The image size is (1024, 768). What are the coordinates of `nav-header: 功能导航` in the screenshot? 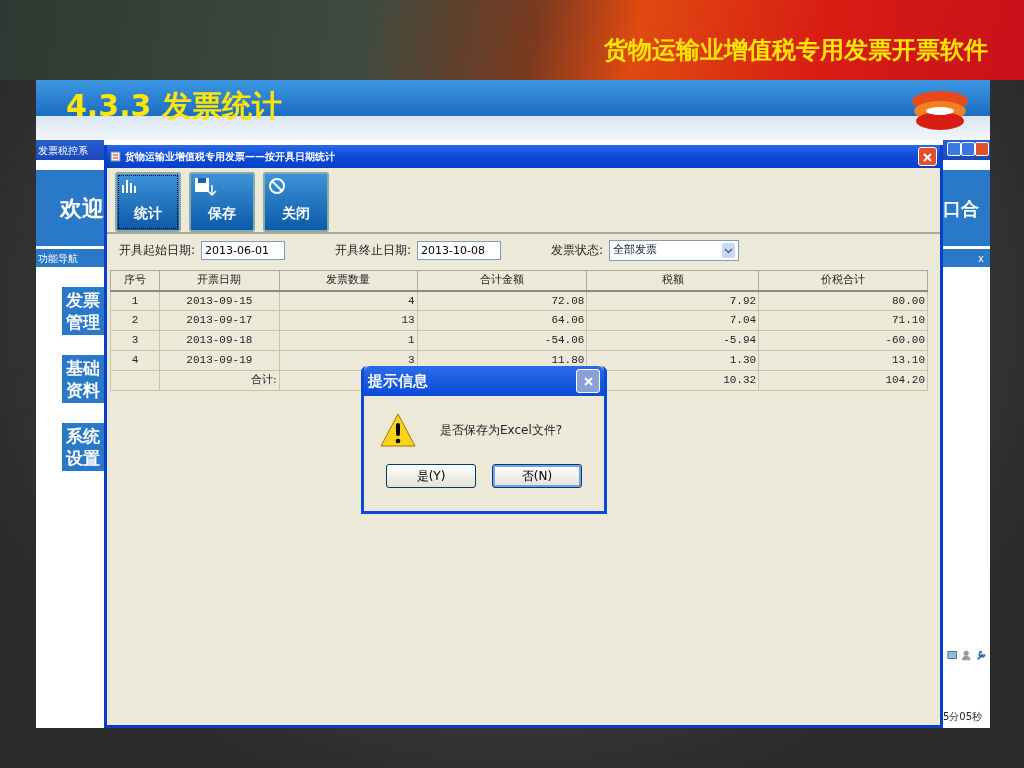 It's located at (70, 258).